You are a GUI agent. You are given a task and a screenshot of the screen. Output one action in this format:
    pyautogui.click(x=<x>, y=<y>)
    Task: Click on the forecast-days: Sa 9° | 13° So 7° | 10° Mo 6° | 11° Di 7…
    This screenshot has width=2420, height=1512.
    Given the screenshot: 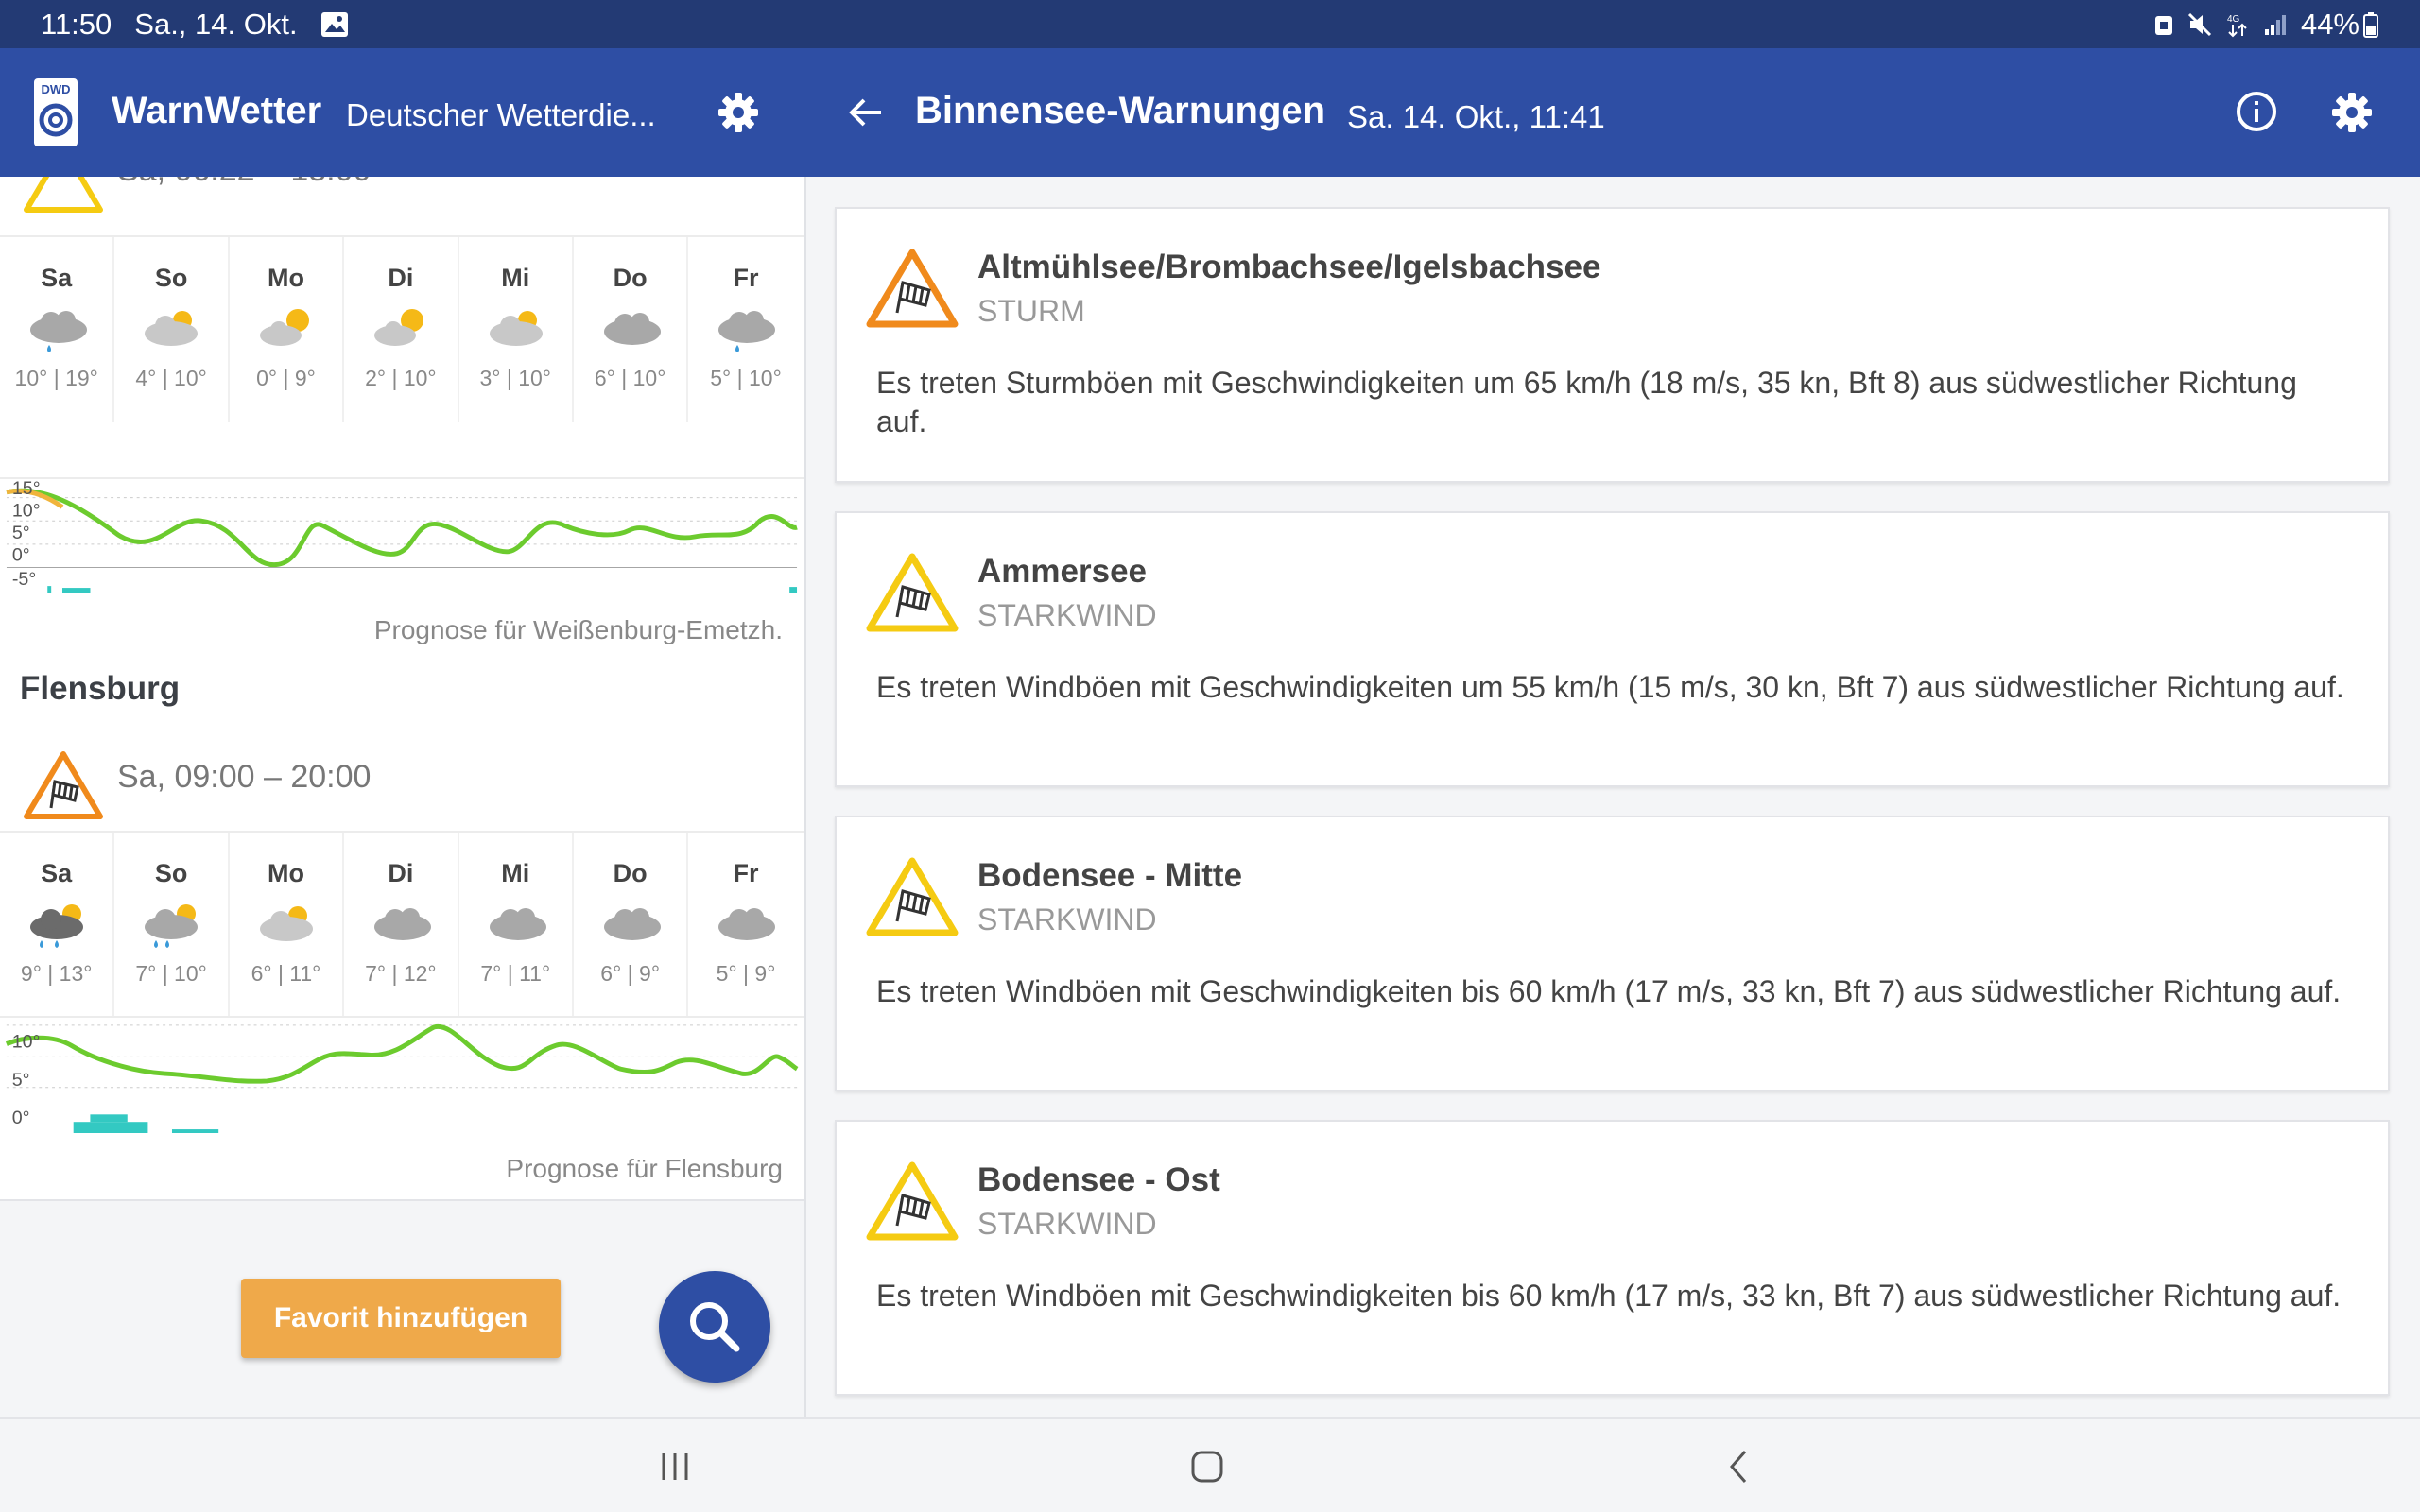 What is the action you would take?
    pyautogui.click(x=402, y=924)
    